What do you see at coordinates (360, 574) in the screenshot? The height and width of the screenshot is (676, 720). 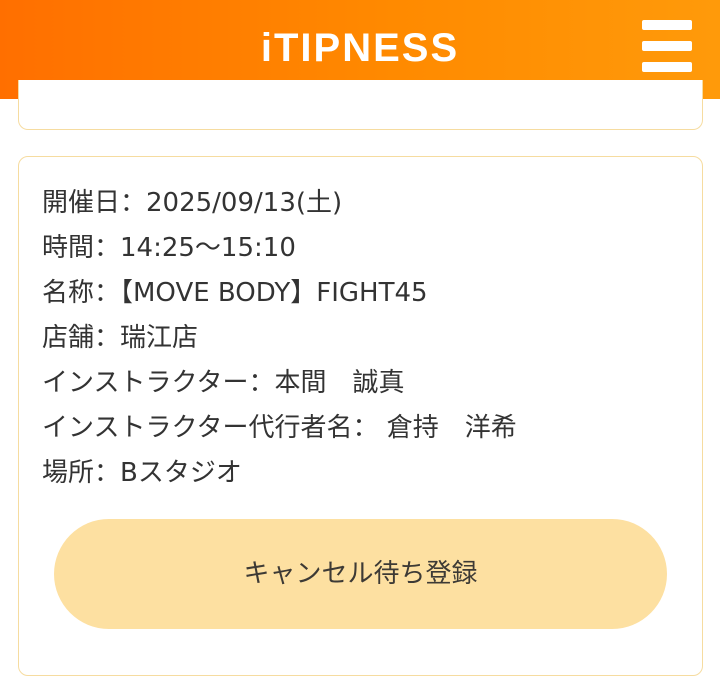 I see `waitlist-register-button: キャンセル待ち登録` at bounding box center [360, 574].